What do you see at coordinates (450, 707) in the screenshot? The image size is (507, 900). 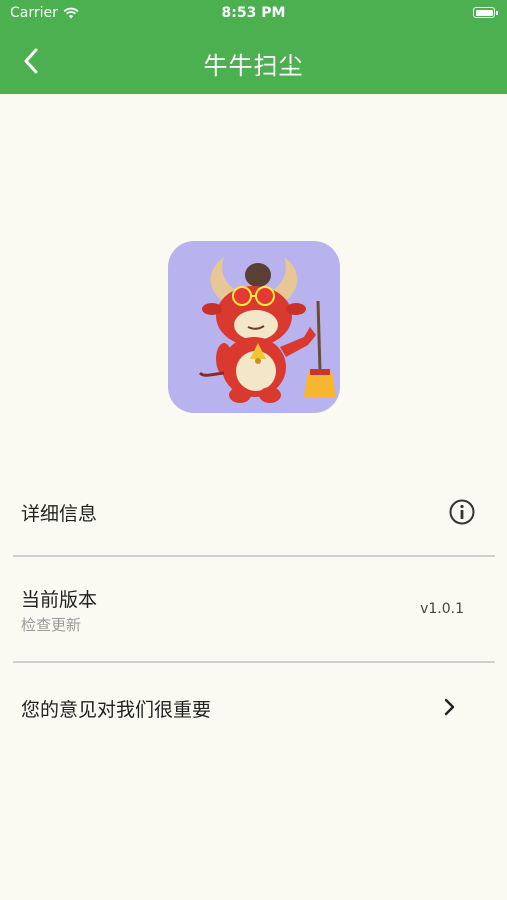 I see `chevron-right-icon` at bounding box center [450, 707].